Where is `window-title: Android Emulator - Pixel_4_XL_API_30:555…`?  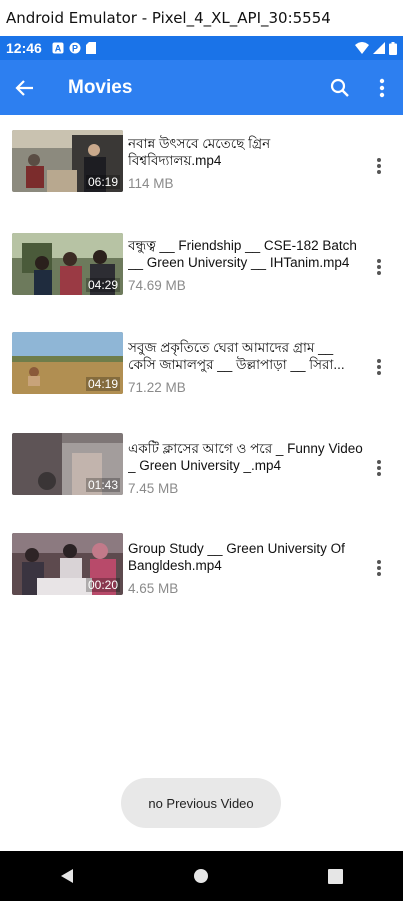
window-title: Android Emulator - Pixel_4_XL_API_30:555… is located at coordinates (201, 18).